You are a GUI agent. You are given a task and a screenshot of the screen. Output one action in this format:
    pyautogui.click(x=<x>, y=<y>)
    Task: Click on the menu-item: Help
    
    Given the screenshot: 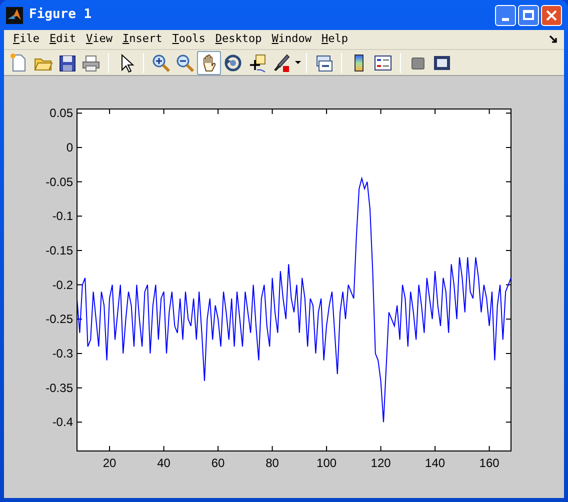 What is the action you would take?
    pyautogui.click(x=334, y=39)
    